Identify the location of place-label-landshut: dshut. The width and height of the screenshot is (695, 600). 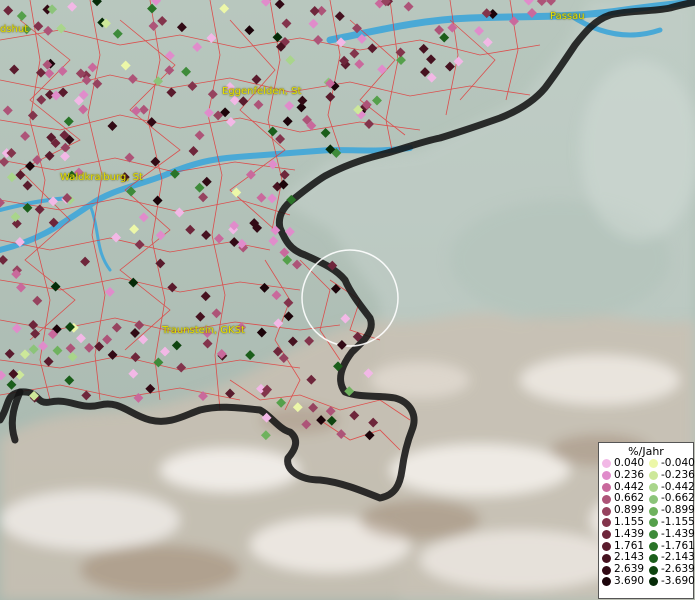
(14, 29).